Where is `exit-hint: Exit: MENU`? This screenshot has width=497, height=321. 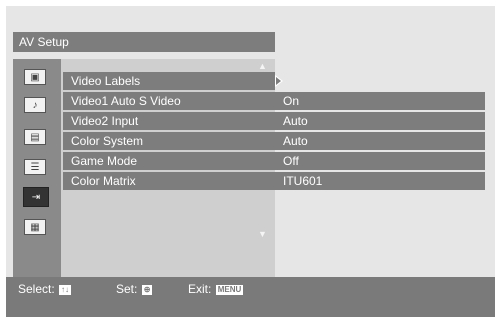
exit-hint: Exit: MENU is located at coordinates (216, 289).